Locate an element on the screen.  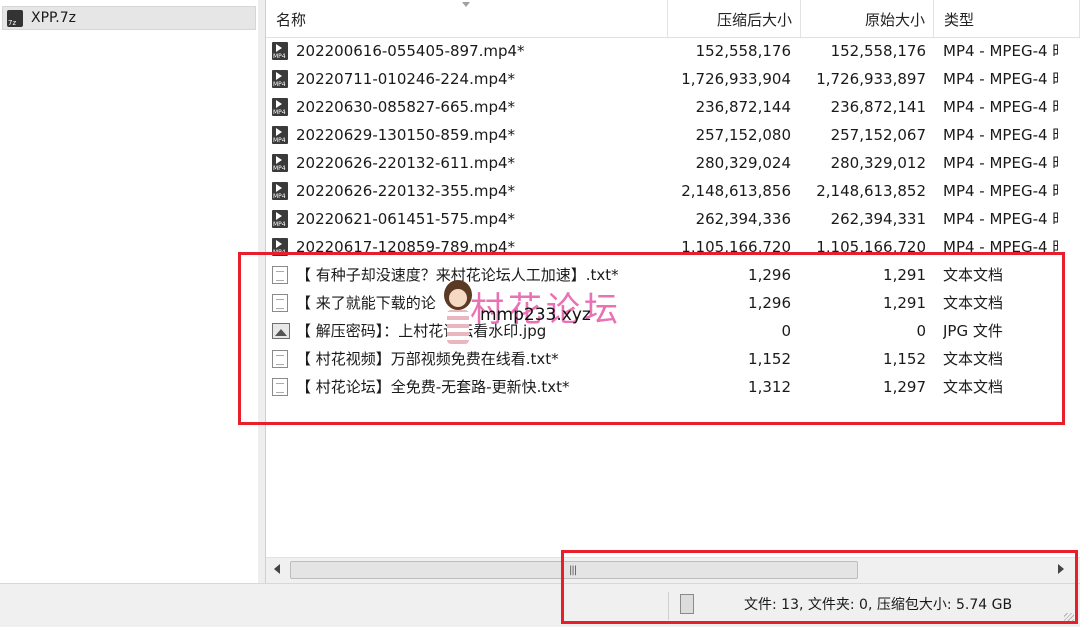
file-row: 【 村花论坛】全免费-无套路-更新快.txt* 1,312 1,297 文本文档 is located at coordinates (673, 387).